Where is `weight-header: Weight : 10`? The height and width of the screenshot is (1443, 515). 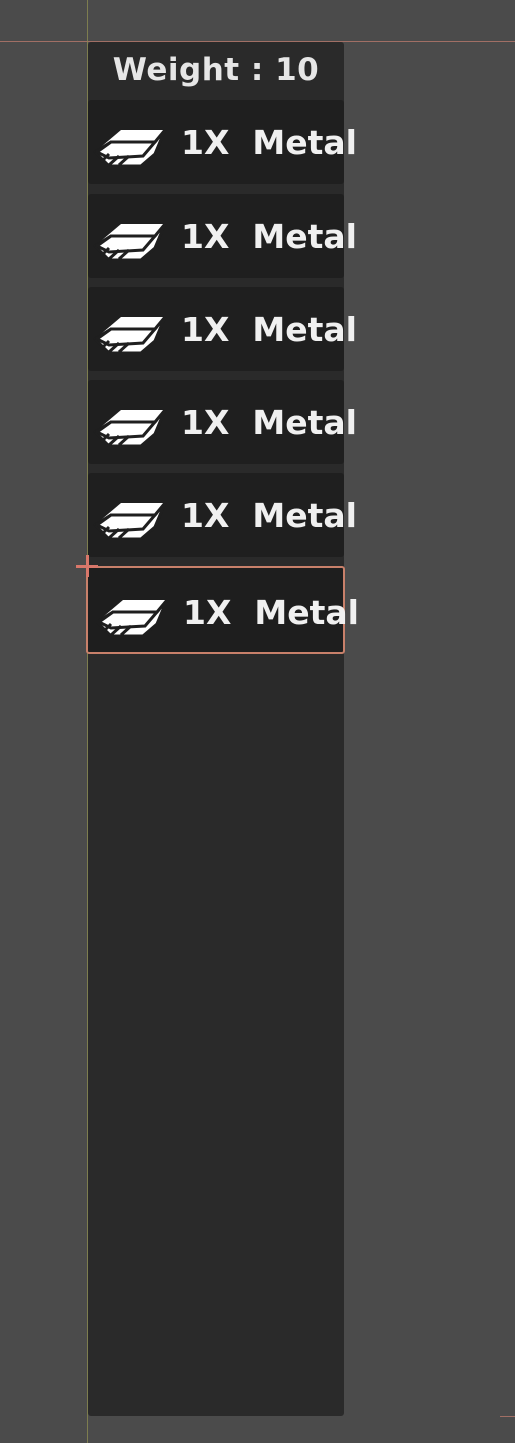
weight-header: Weight : 10 is located at coordinates (216, 70).